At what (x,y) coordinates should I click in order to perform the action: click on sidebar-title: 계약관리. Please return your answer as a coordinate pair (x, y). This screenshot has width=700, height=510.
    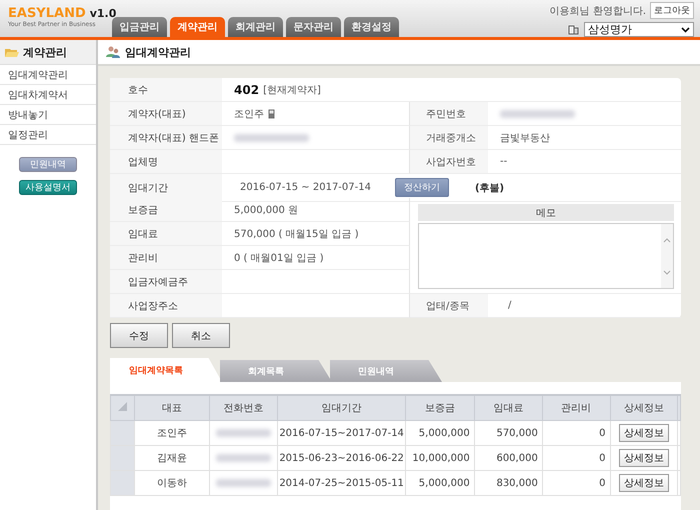
    Looking at the image, I should click on (45, 52).